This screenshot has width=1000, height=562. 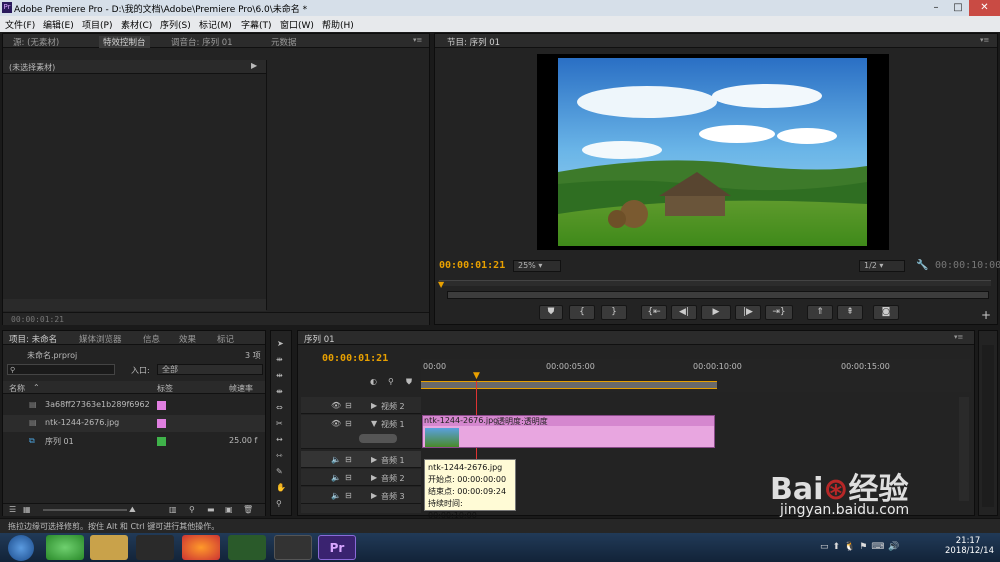 I want to click on close-button: ✕, so click(x=984, y=8).